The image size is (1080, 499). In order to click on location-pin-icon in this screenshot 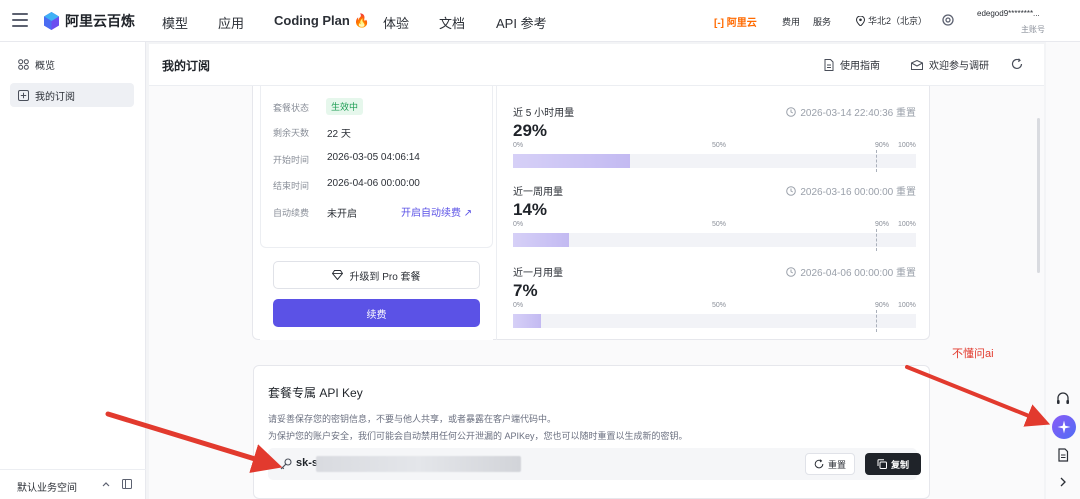, I will do `click(860, 20)`.